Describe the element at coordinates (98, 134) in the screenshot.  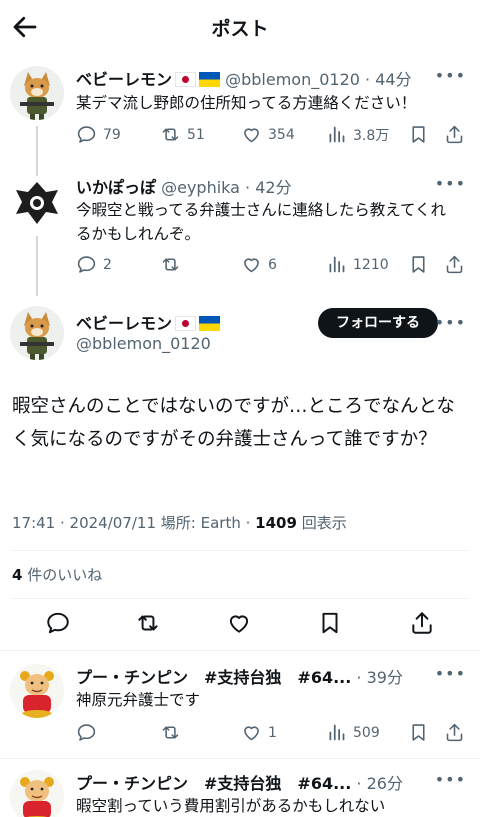
I see `reply-button: 79` at that location.